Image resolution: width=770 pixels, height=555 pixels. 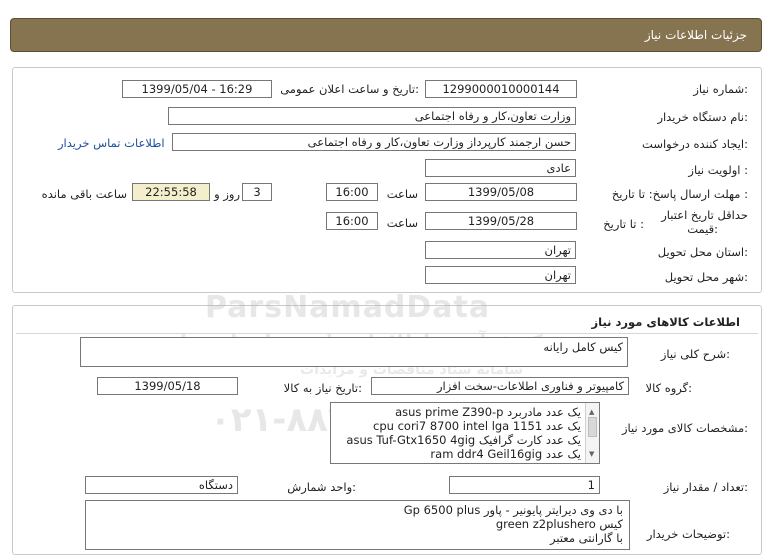 What do you see at coordinates (501, 89) in the screenshot?
I see `need-number-field: 1299000010000144` at bounding box center [501, 89].